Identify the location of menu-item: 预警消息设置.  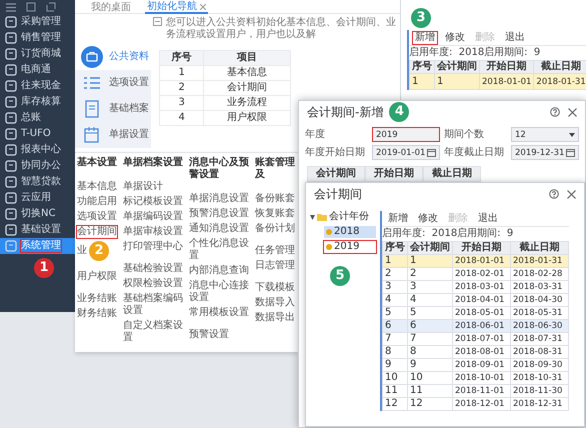
(219, 214).